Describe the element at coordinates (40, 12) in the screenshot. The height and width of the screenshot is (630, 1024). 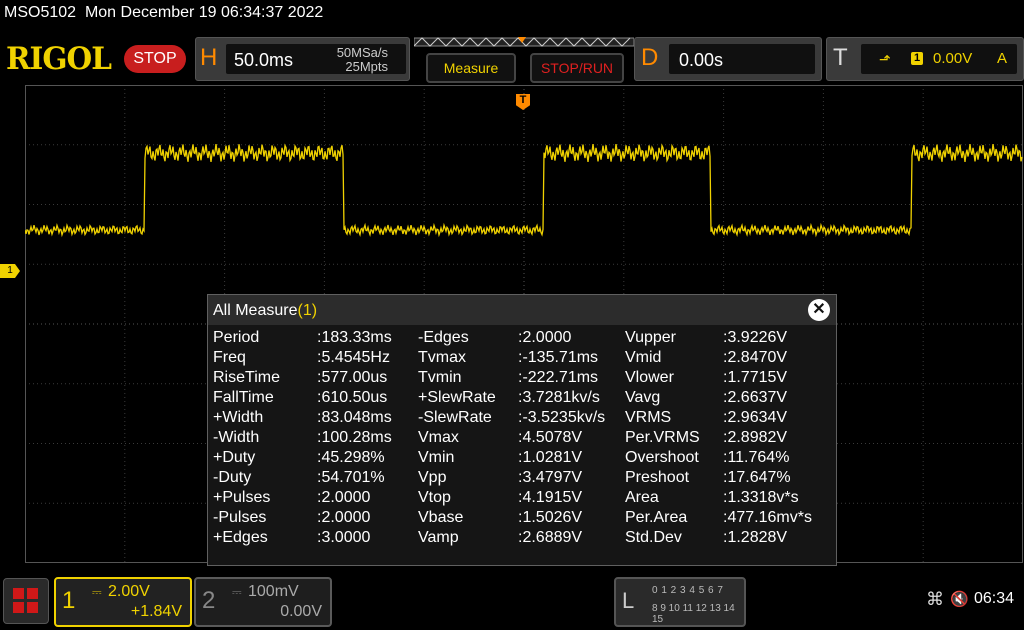
I see `model-name: MSO5102` at that location.